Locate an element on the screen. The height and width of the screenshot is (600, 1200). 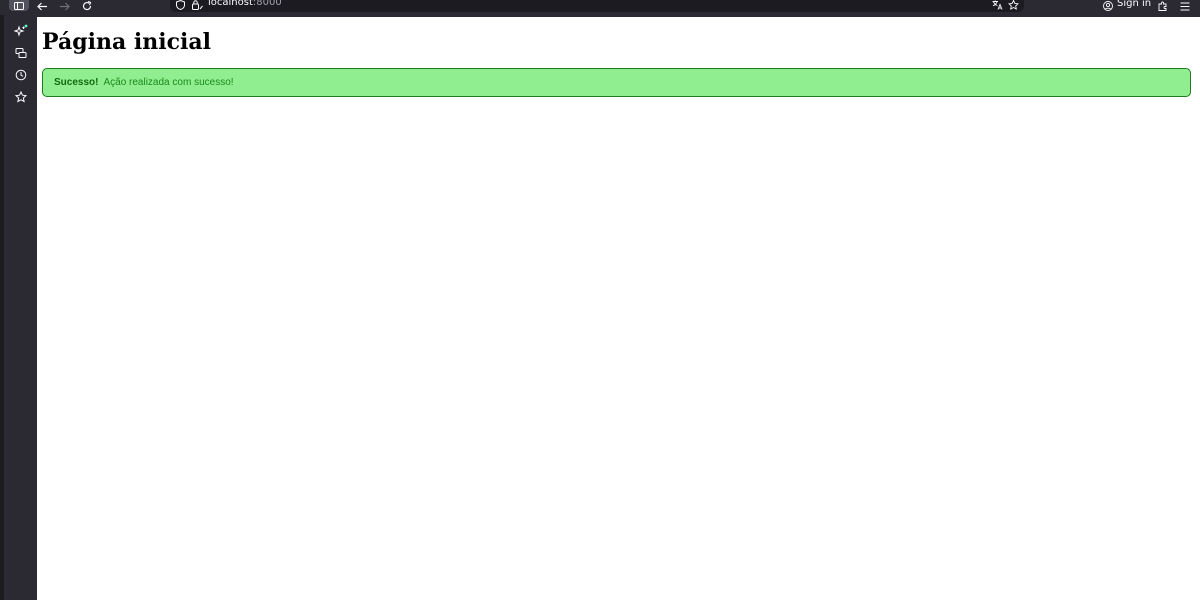
bookmarks-button is located at coordinates (21, 97).